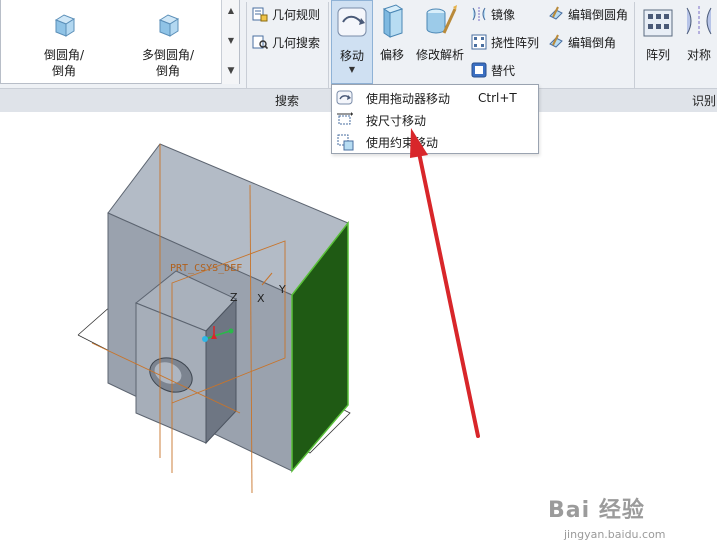  I want to click on geometry-search-button: 几何搜索, so click(286, 42).